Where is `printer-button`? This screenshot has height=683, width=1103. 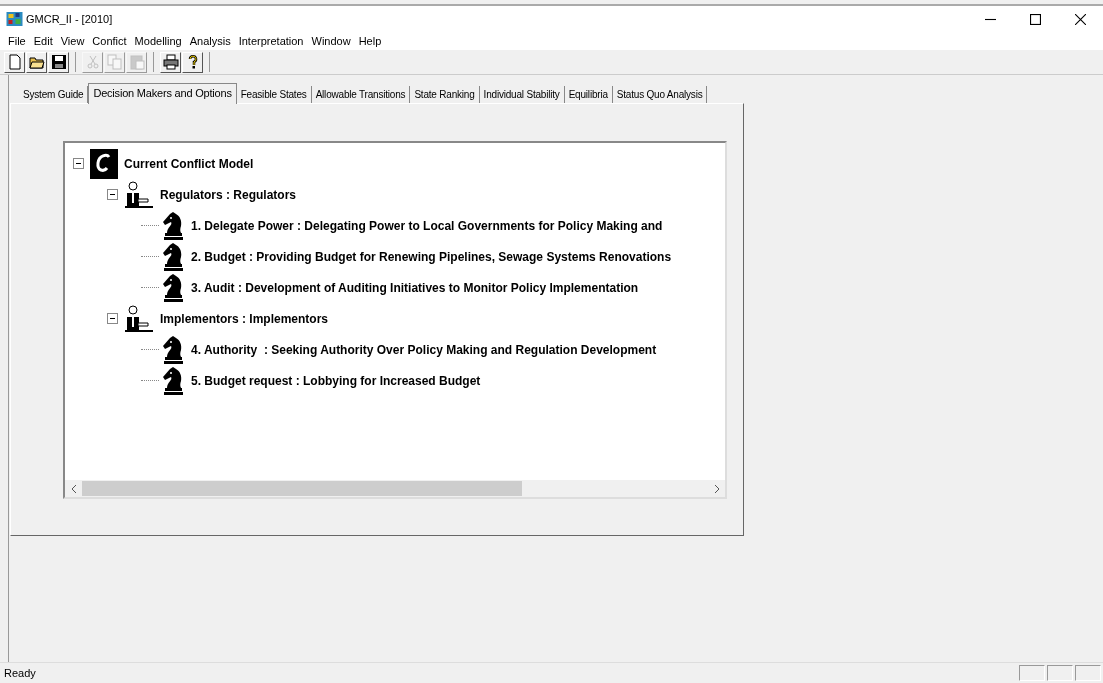
printer-button is located at coordinates (170, 62).